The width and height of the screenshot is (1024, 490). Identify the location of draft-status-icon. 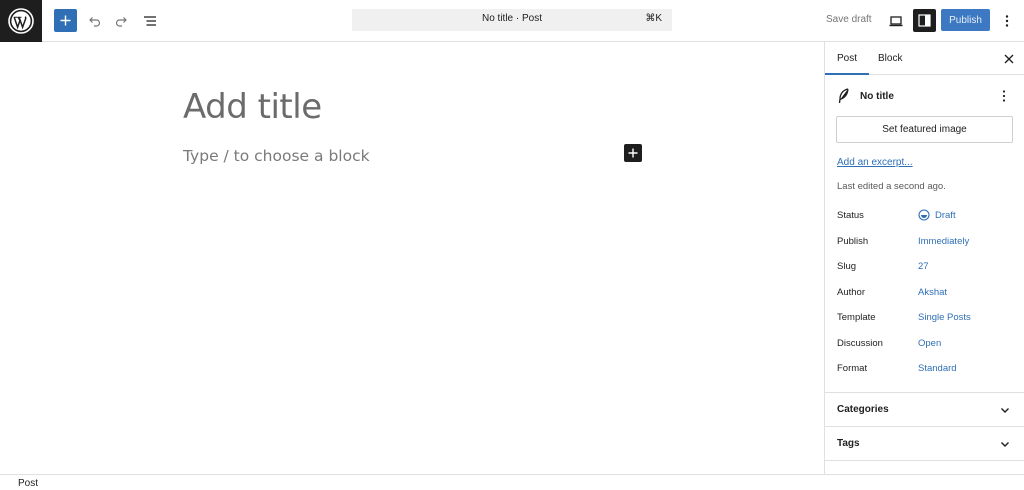
(924, 215).